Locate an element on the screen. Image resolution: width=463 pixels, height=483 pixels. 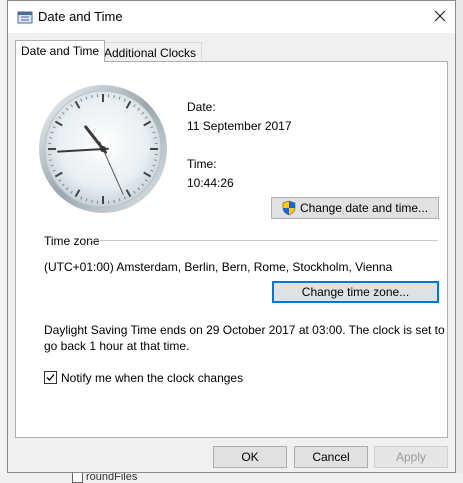
notify-label: Notify me when the clock changes is located at coordinates (152, 378).